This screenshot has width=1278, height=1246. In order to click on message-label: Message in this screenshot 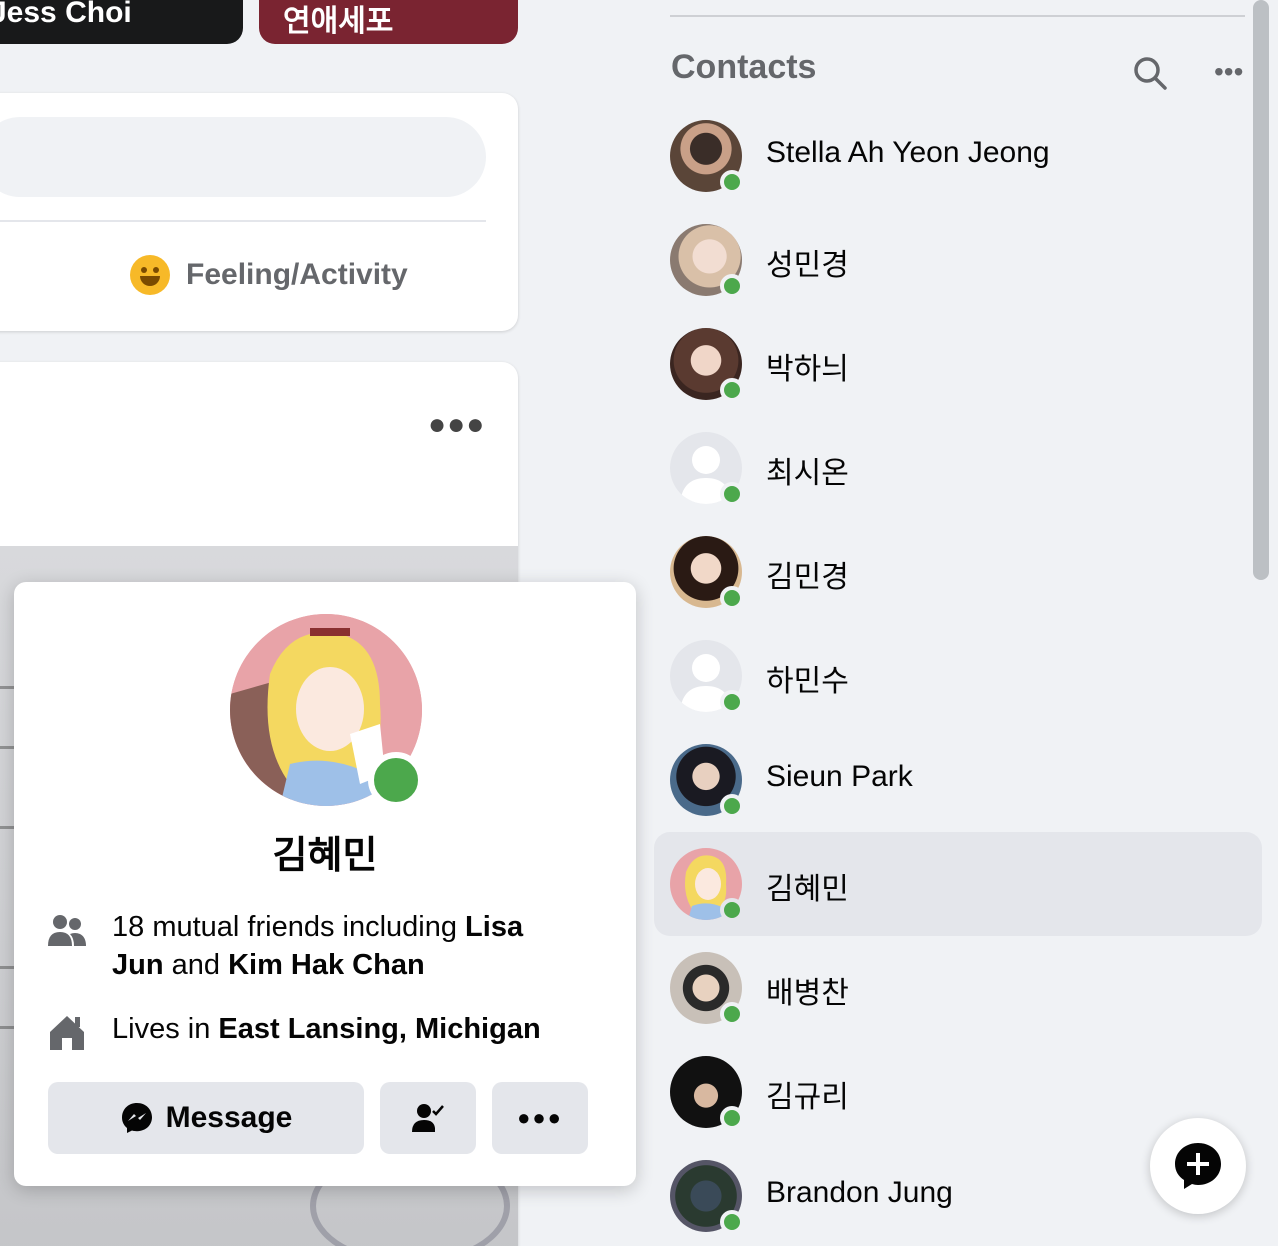, I will do `click(229, 1117)`.